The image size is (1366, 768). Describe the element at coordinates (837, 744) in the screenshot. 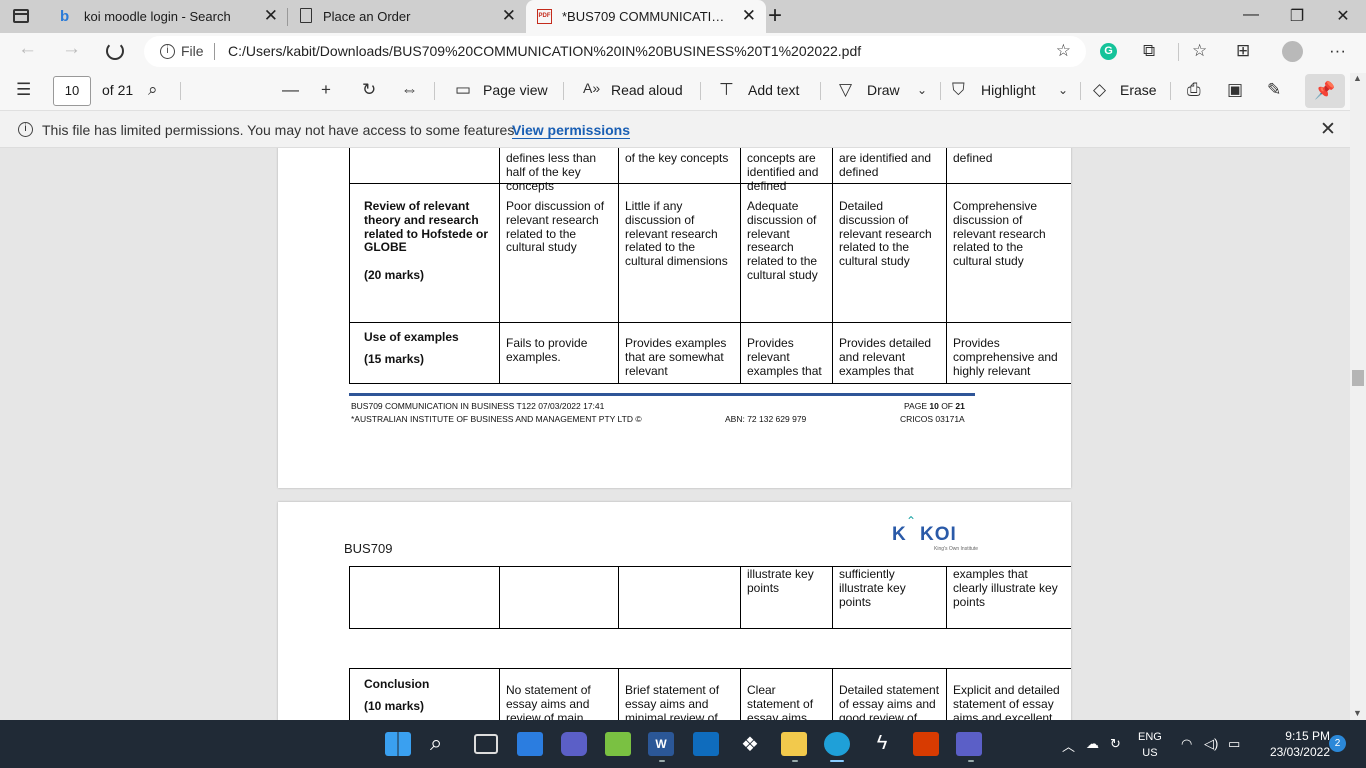

I see `edge-icon` at that location.